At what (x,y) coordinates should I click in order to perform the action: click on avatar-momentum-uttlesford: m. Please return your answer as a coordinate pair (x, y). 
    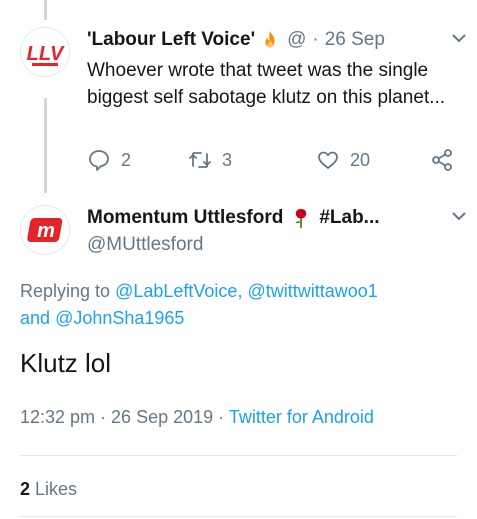
    Looking at the image, I should click on (45, 230).